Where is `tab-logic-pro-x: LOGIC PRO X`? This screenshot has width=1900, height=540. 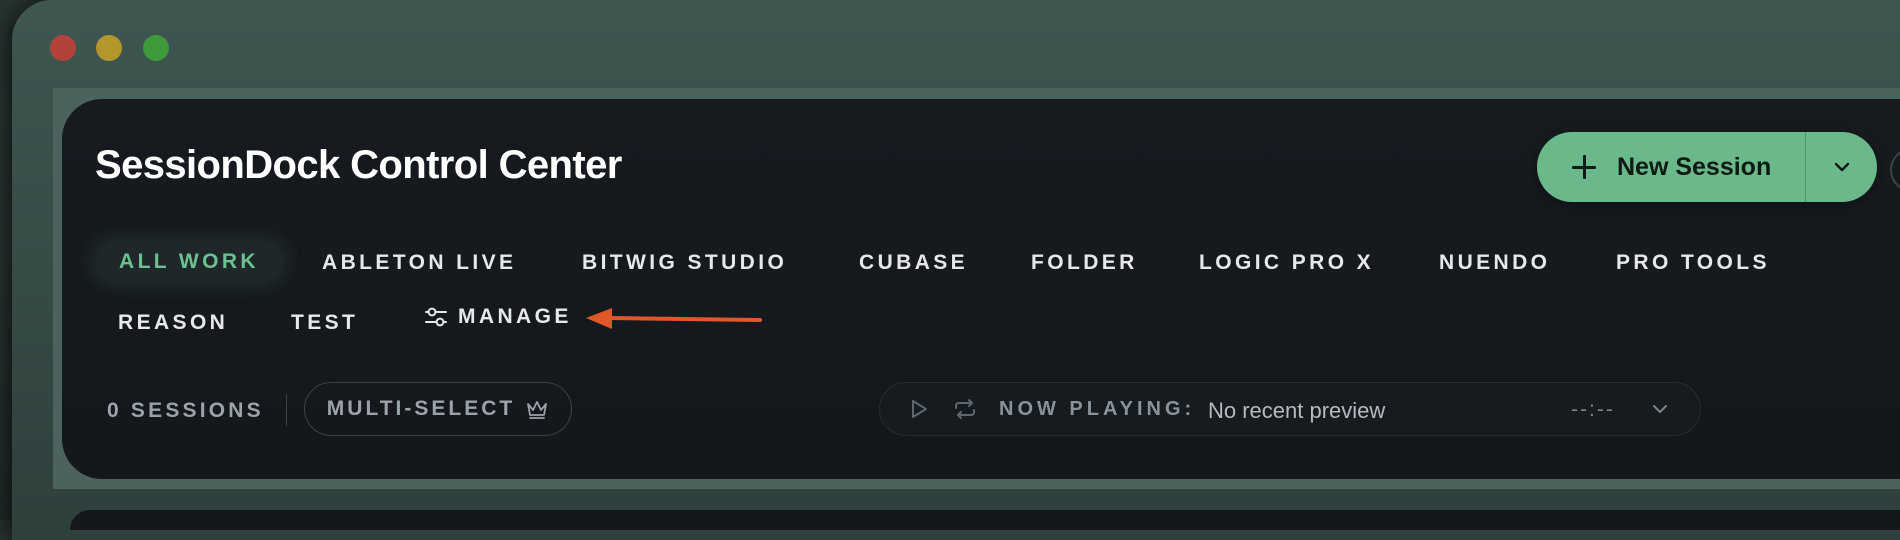 tab-logic-pro-x: LOGIC PRO X is located at coordinates (1286, 263).